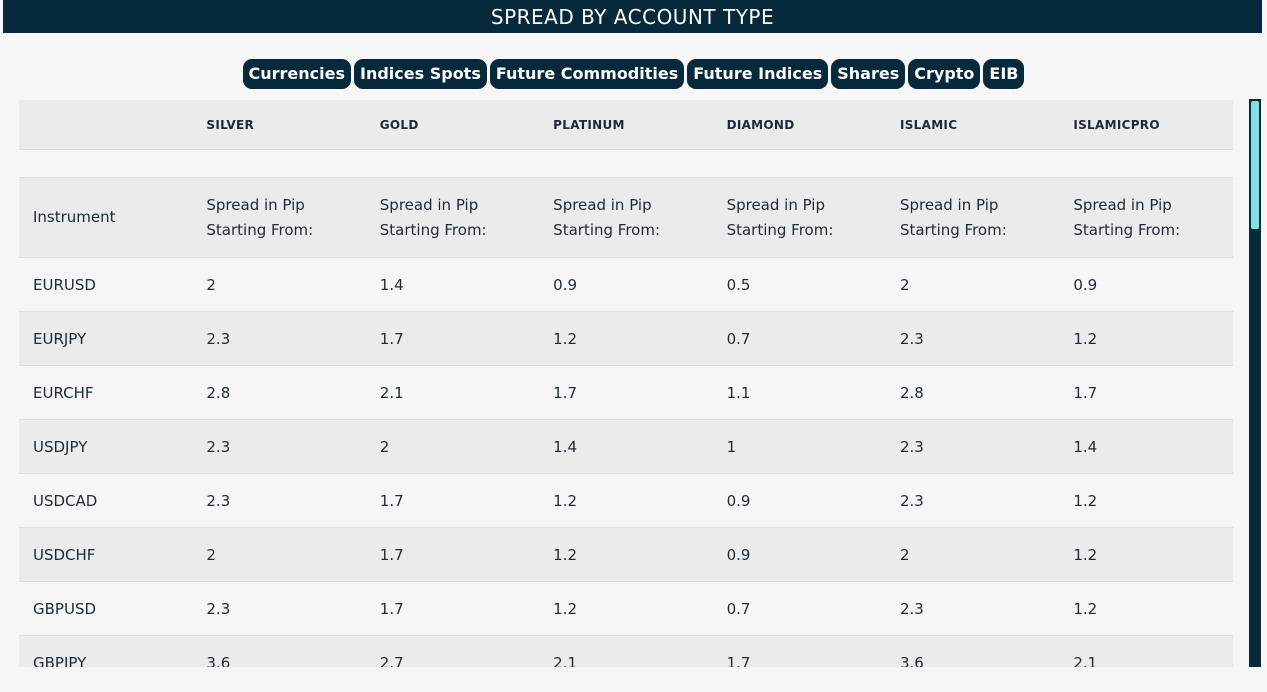  Describe the element at coordinates (60, 338) in the screenshot. I see `instrument-cell: EURJPY` at that location.